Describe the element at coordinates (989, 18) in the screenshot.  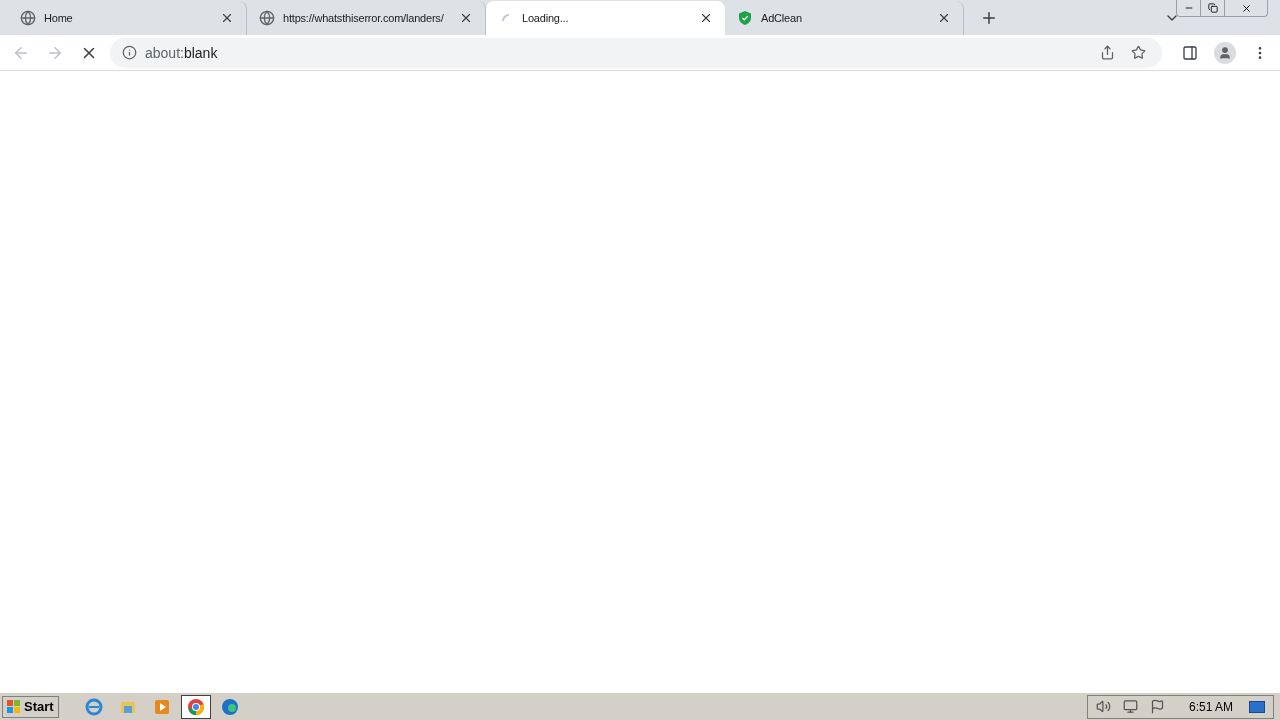
I see `new-tab-icon` at that location.